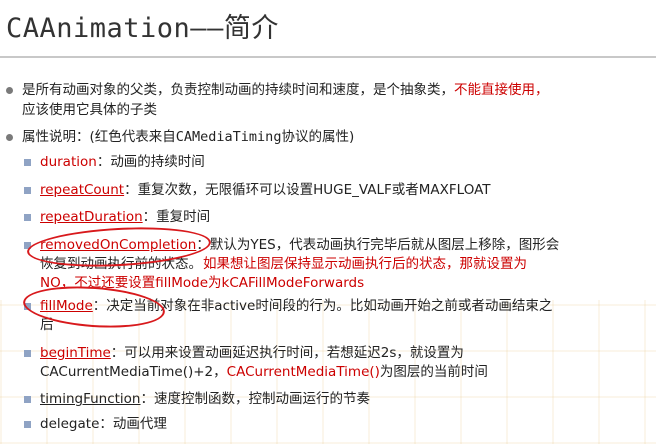 This screenshot has height=444, width=656. I want to click on attrs-heading: 属性说明：(红色代表来自CAMediaTiming协议的属性), so click(188, 137).